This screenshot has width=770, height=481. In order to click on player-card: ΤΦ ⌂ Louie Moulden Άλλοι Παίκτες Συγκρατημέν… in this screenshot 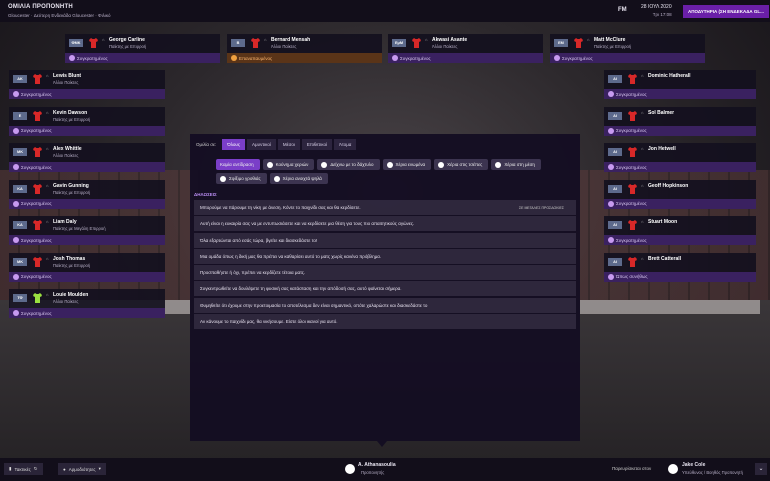, I will do `click(87, 303)`.